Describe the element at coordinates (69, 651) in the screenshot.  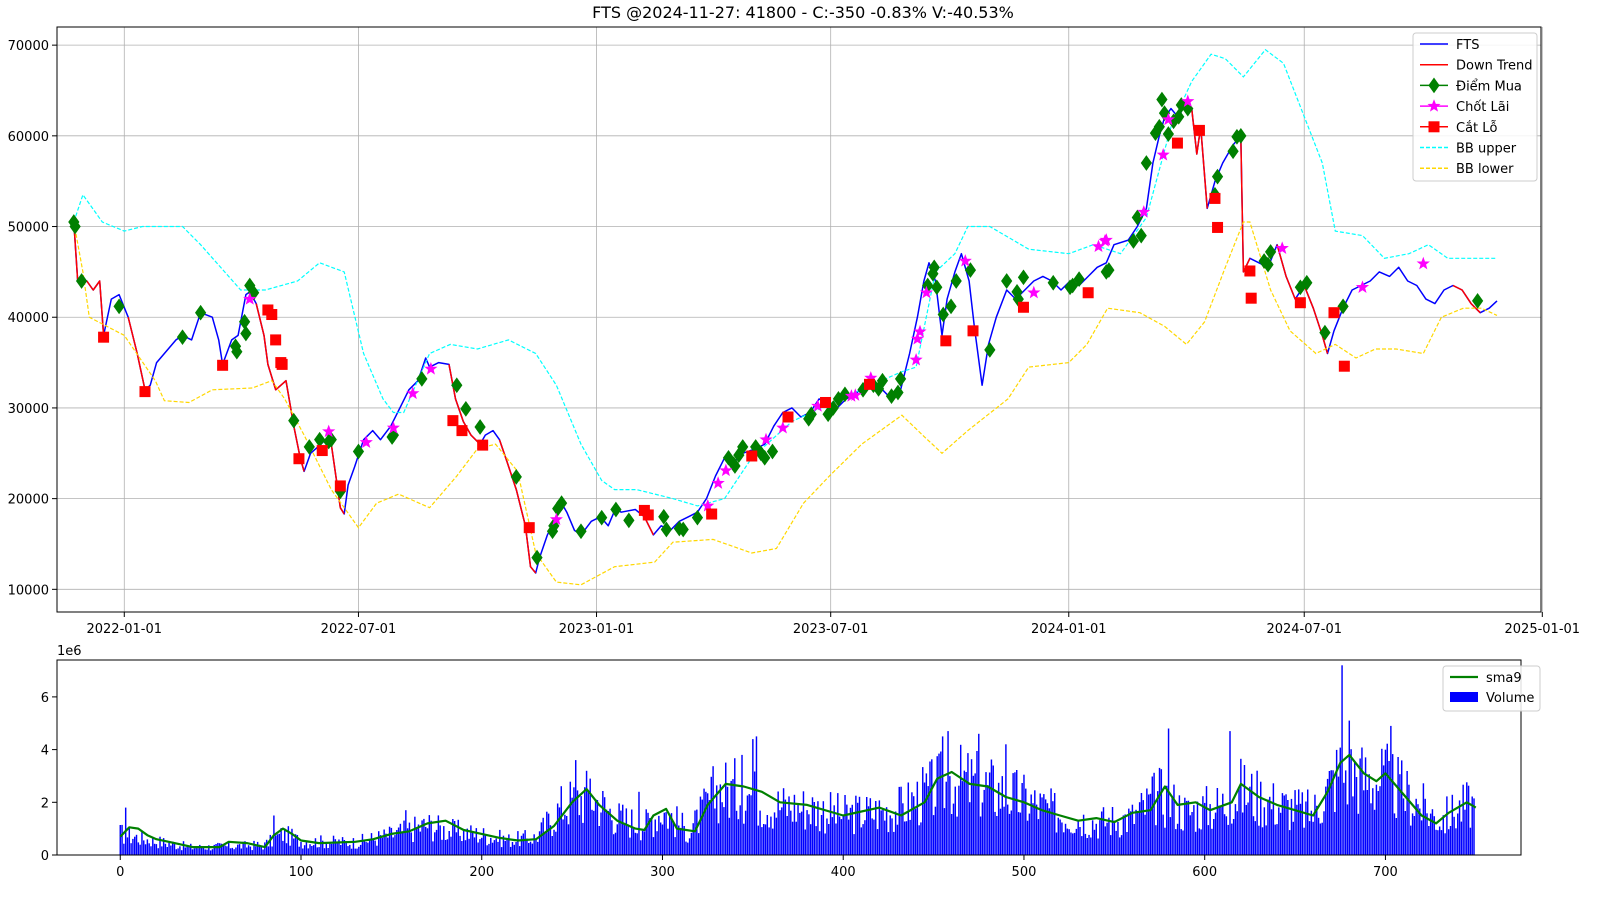
I see `volume-scale-label: 1e6` at that location.